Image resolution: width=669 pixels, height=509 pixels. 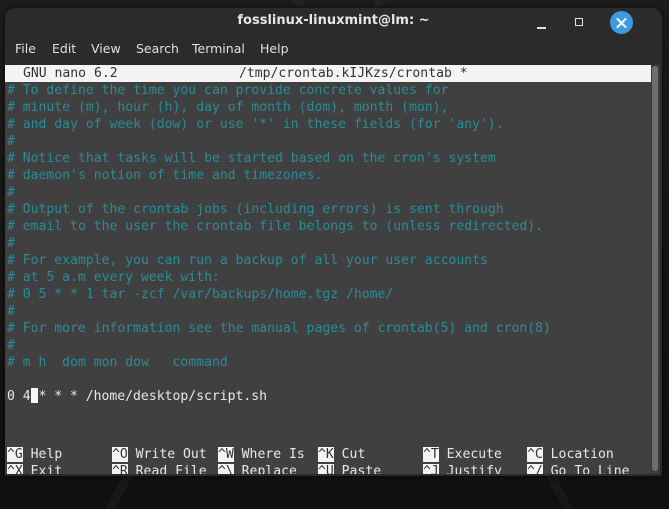 I want to click on minimize-button, so click(x=542, y=22).